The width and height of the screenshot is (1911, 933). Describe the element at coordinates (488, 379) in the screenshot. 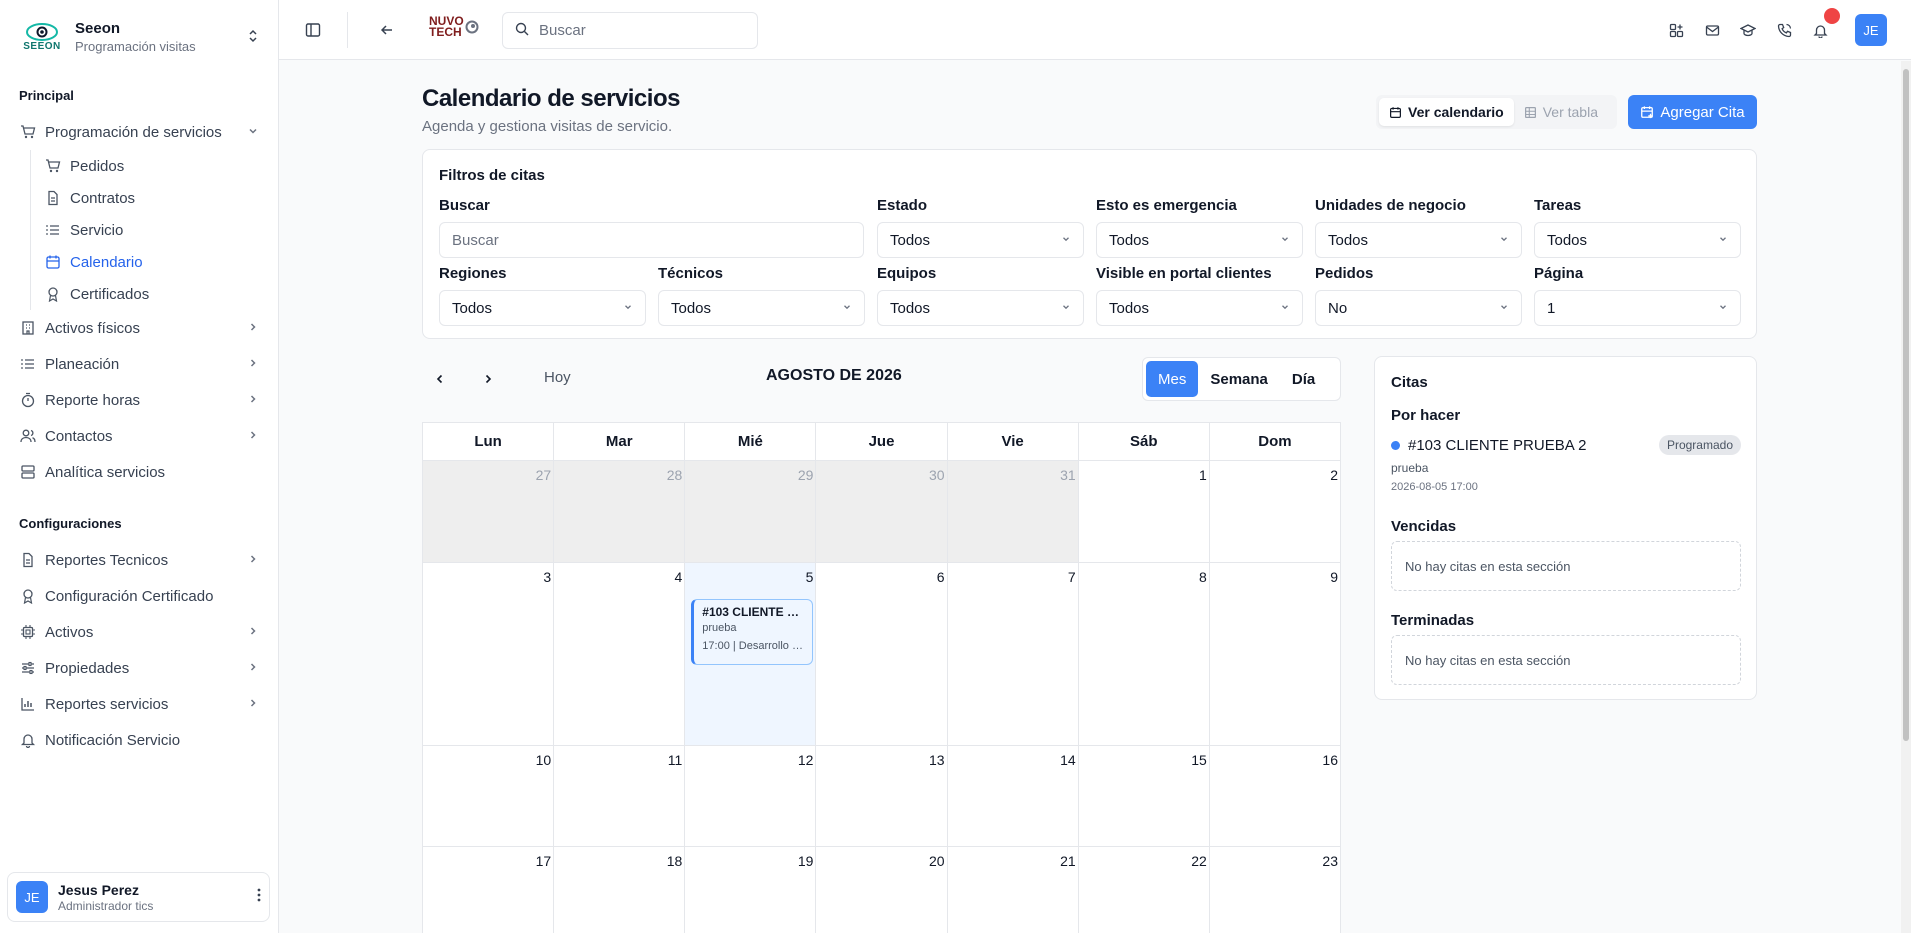

I see `next-month-button` at that location.